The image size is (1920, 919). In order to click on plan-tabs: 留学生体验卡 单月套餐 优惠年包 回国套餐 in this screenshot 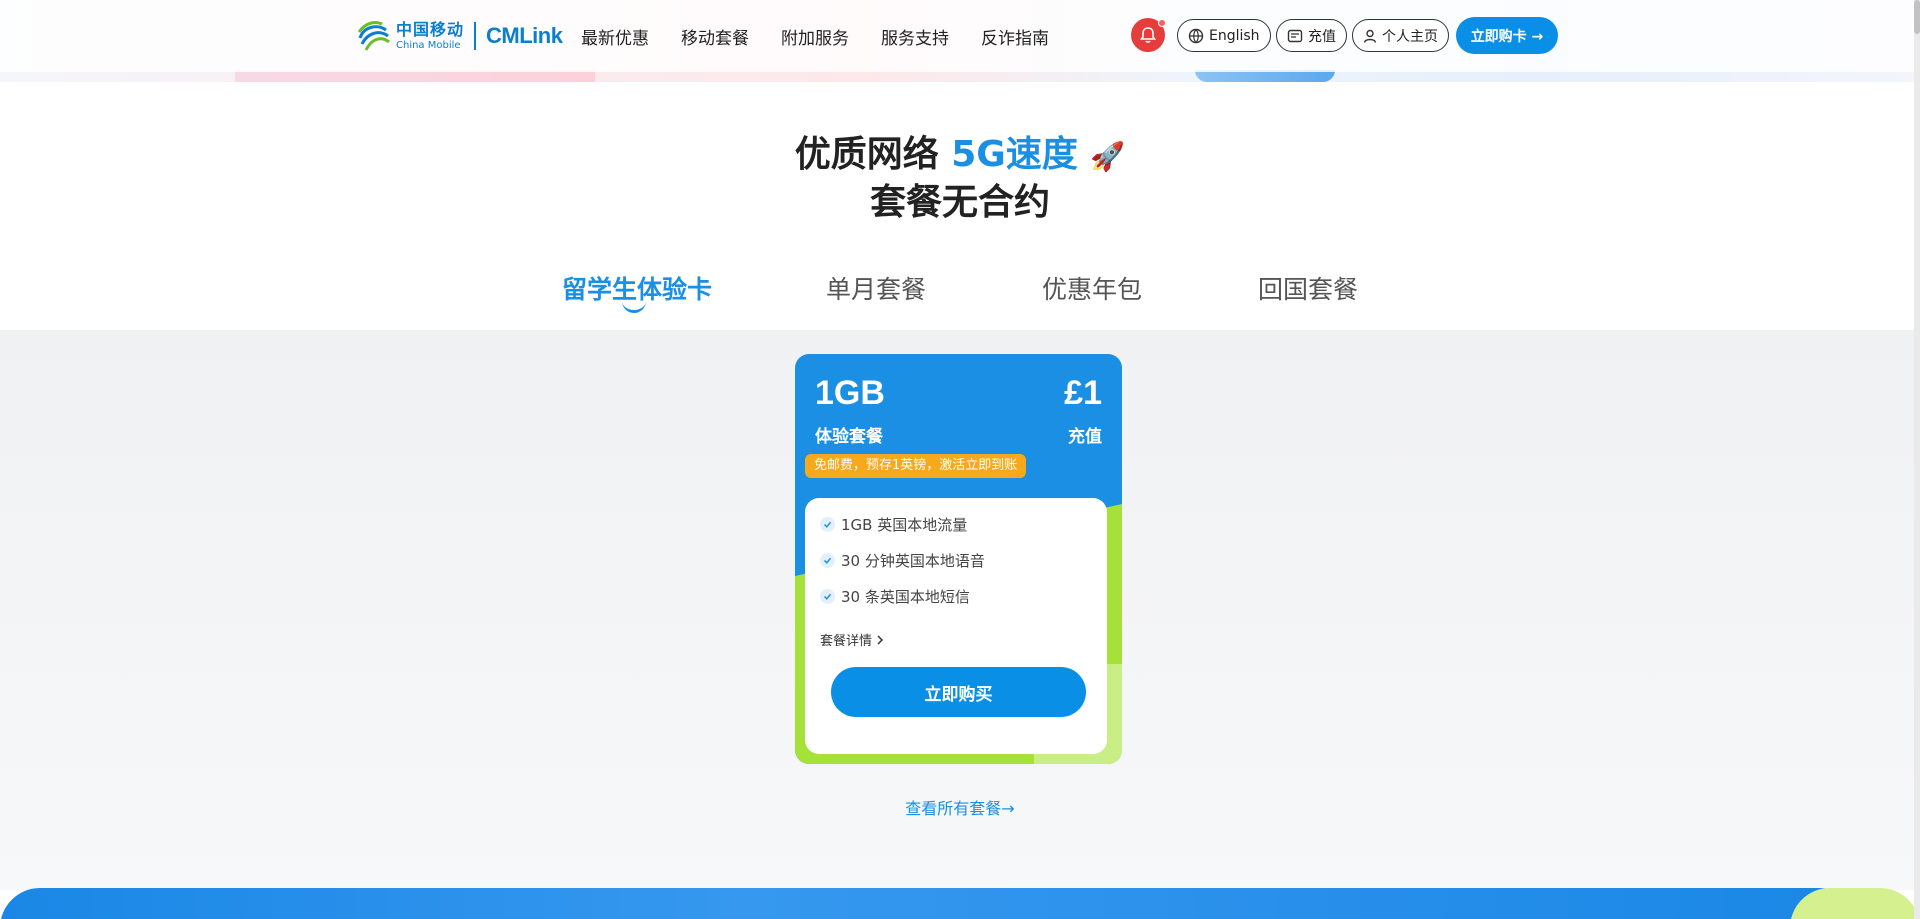, I will do `click(960, 300)`.